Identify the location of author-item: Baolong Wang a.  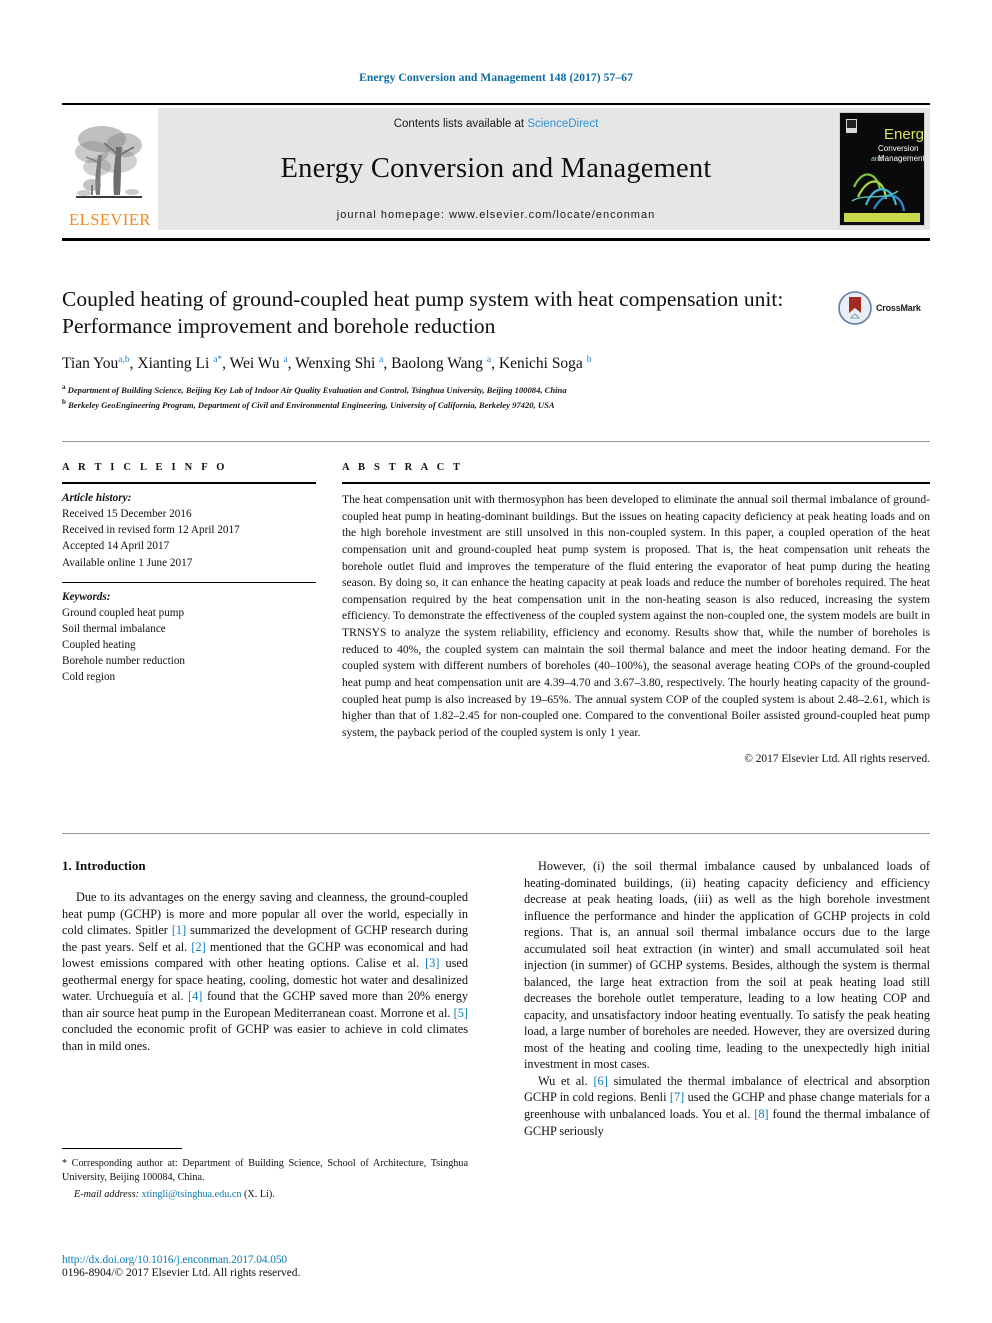
(441, 363).